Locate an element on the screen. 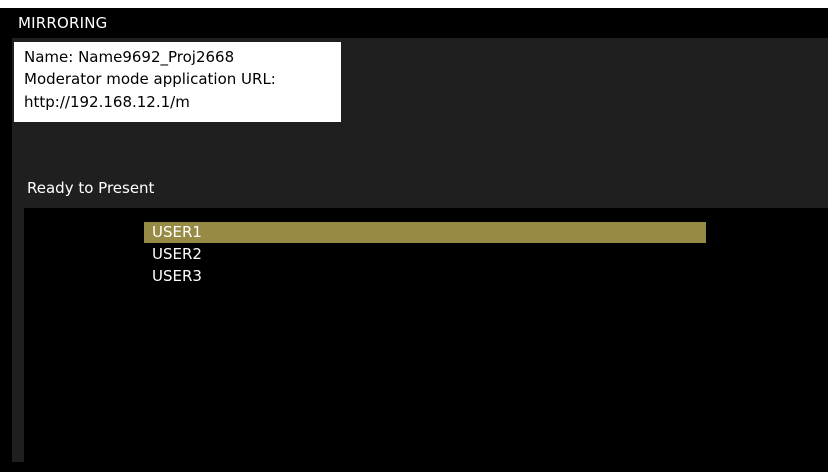 This screenshot has height=472, width=828. page-title: MIRRORING is located at coordinates (63, 23).